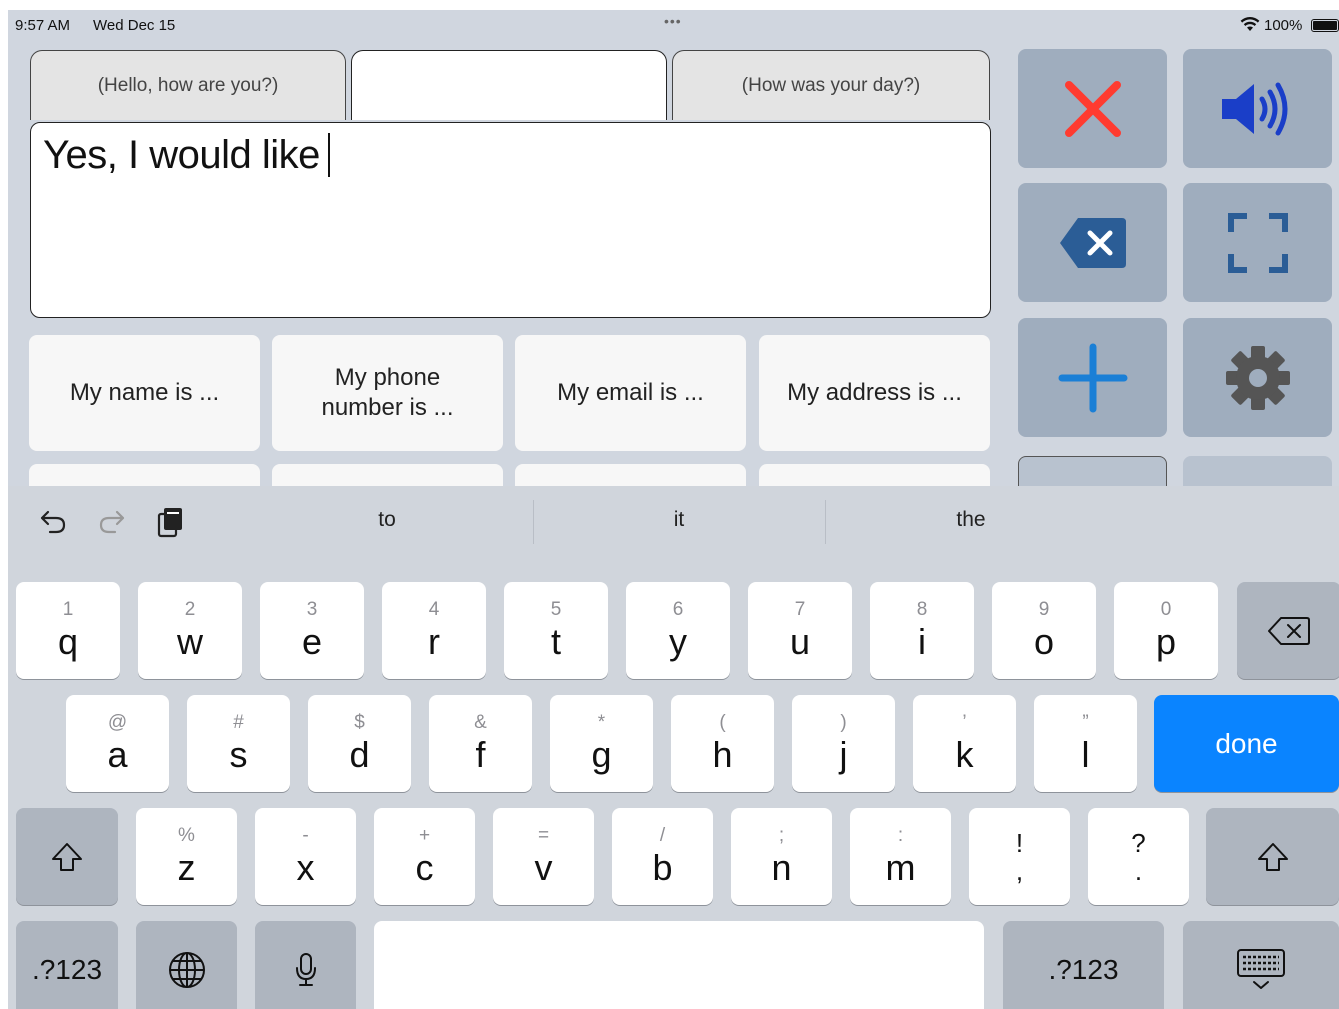 Image resolution: width=1339 pixels, height=1009 pixels. What do you see at coordinates (190, 630) in the screenshot?
I see `key-w: 2w` at bounding box center [190, 630].